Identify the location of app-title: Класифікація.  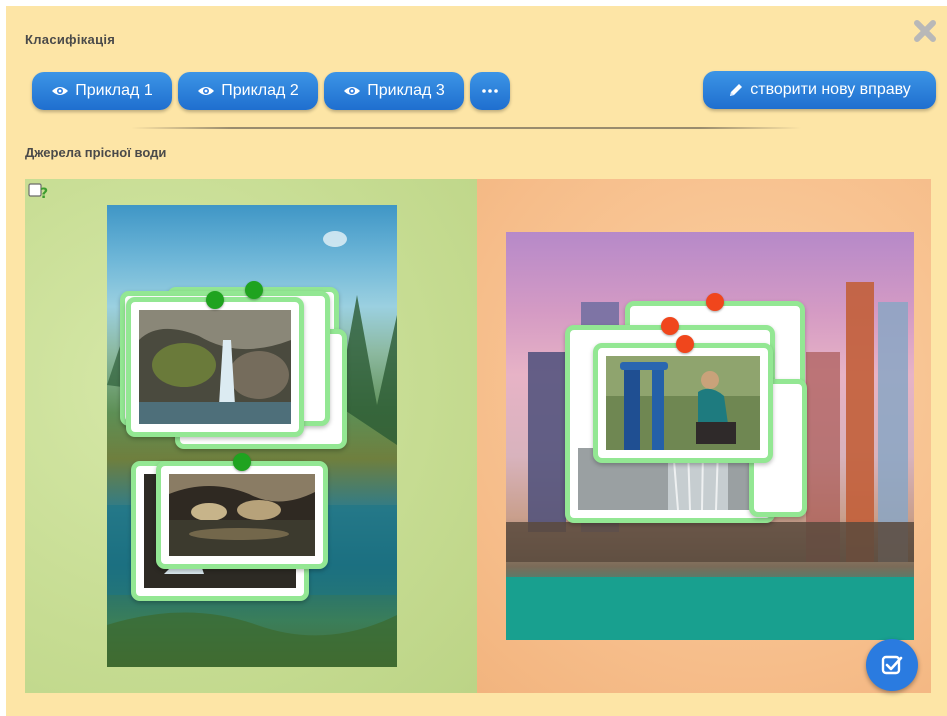
(70, 39).